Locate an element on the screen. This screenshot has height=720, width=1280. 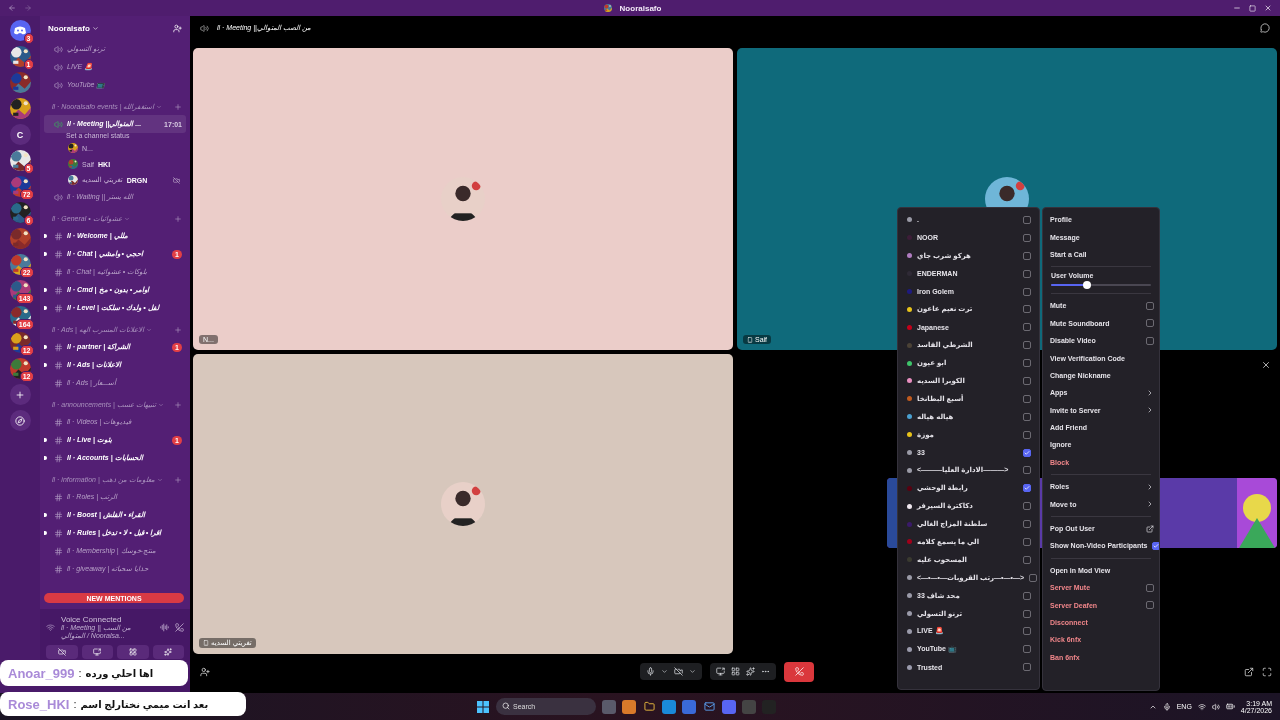
discover-button is located at coordinates (20, 420).